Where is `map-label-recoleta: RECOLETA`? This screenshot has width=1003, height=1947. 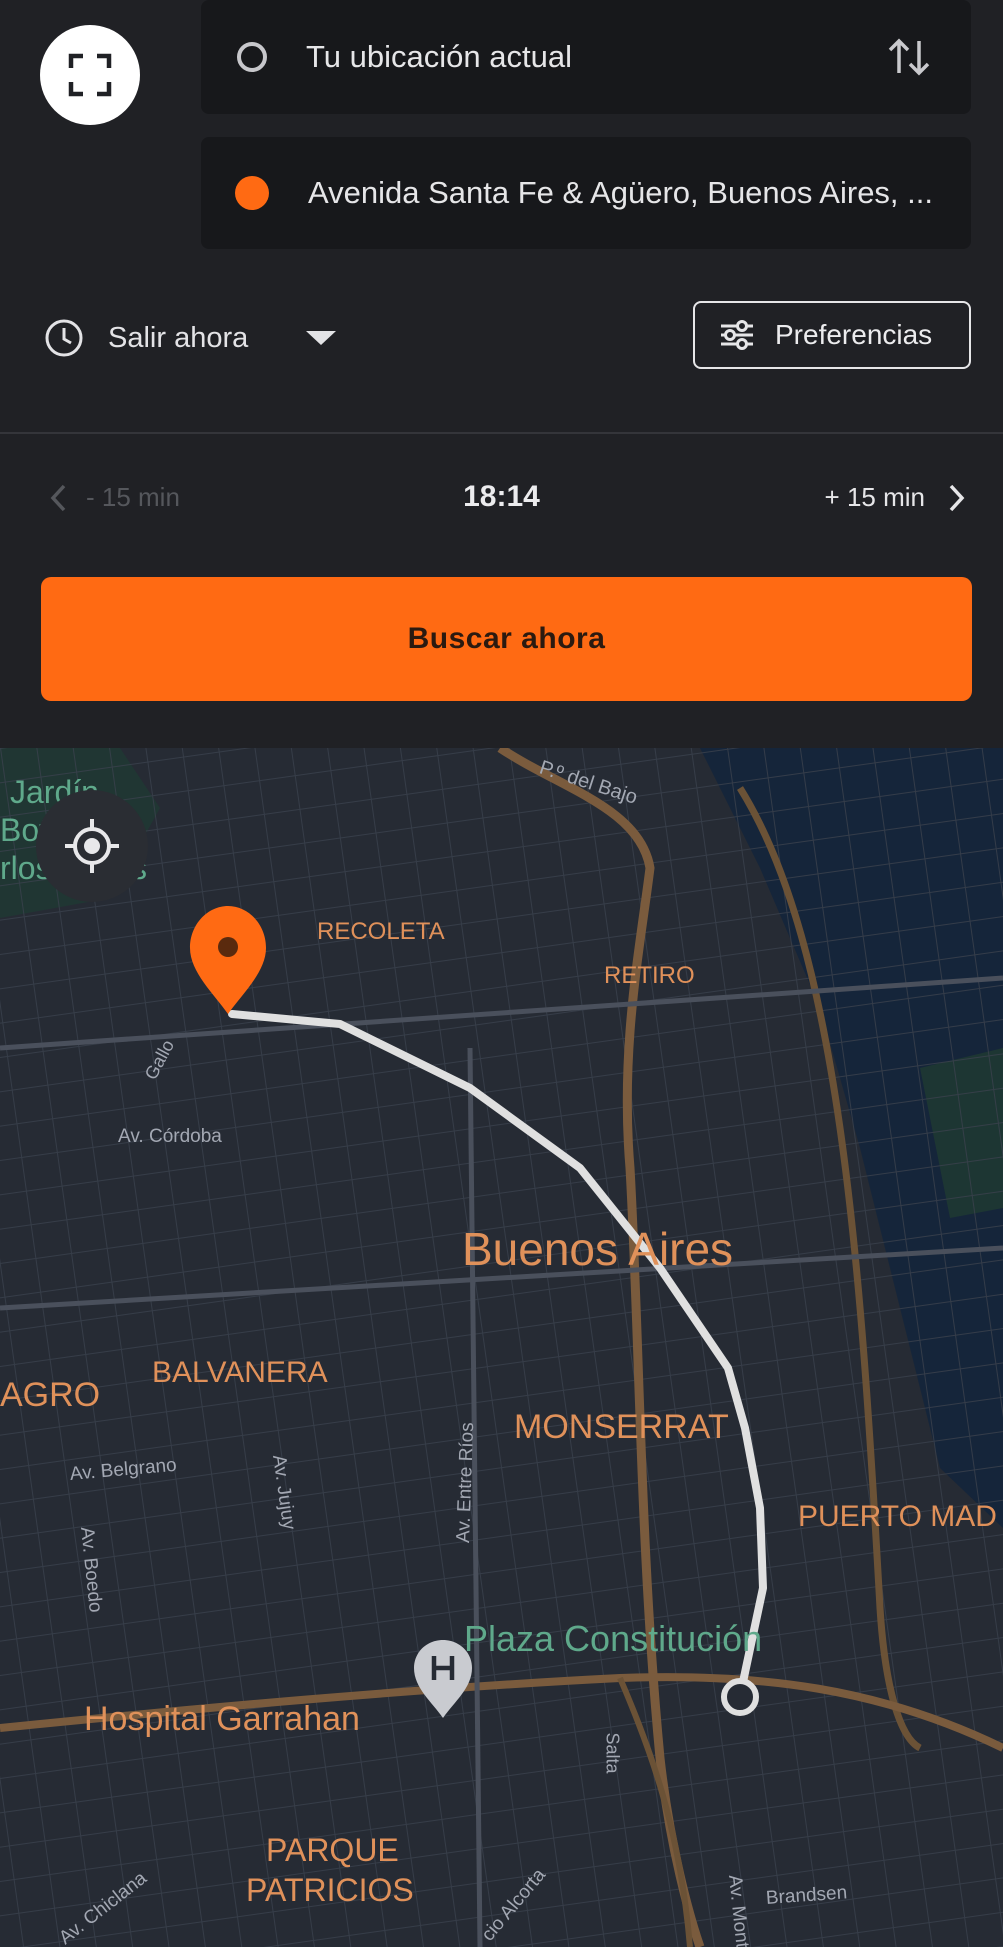 map-label-recoleta: RECOLETA is located at coordinates (381, 931).